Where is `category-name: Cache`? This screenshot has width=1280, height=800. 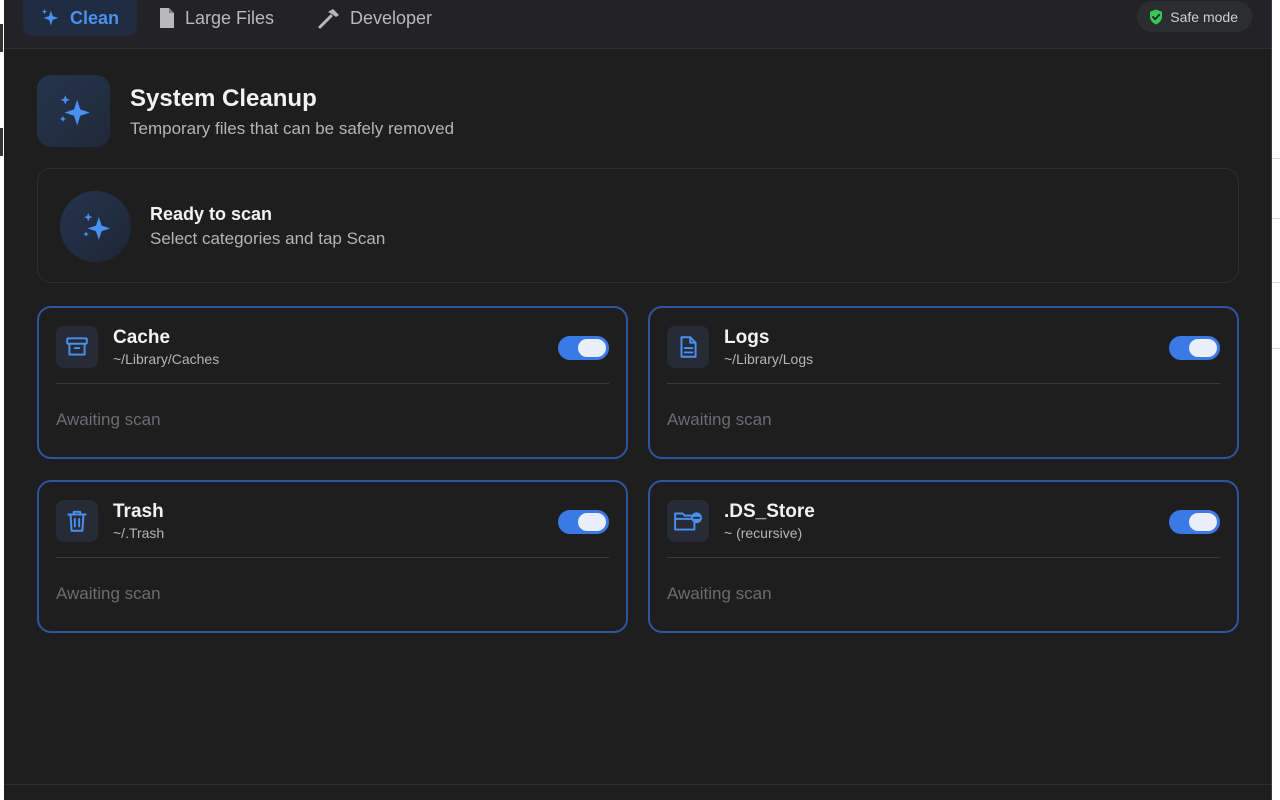
category-name: Cache is located at coordinates (142, 337).